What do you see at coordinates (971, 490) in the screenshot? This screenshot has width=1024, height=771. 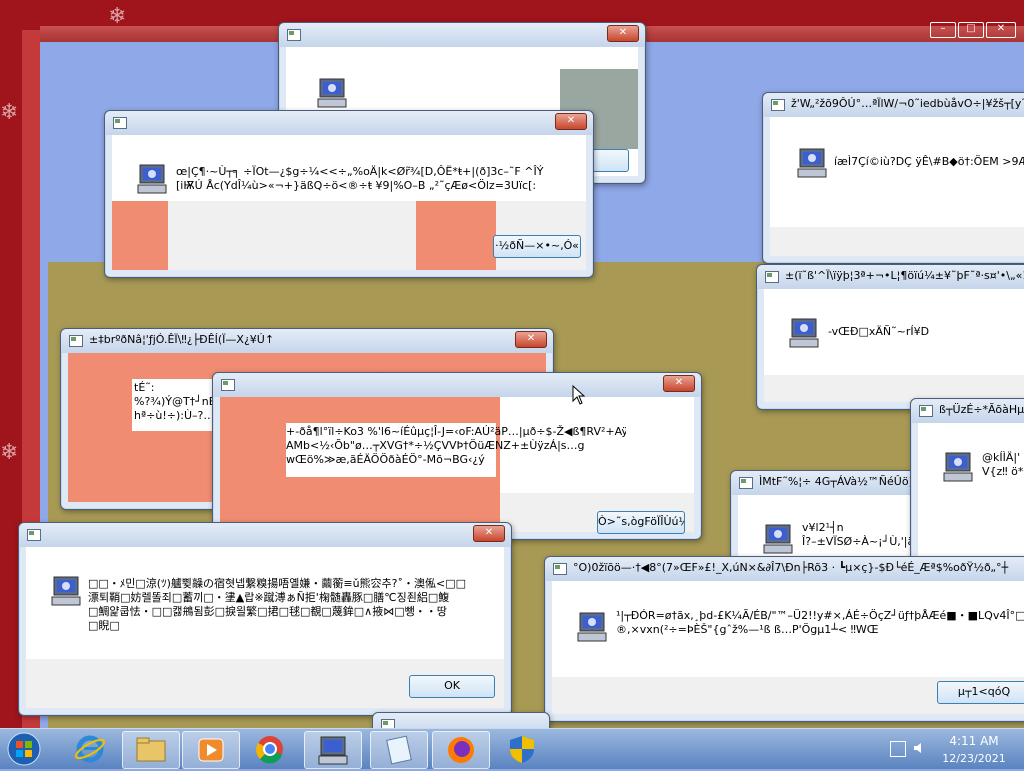 I see `dialog-body: @kÍÌÄ|' V{z‼ ö*§` at bounding box center [971, 490].